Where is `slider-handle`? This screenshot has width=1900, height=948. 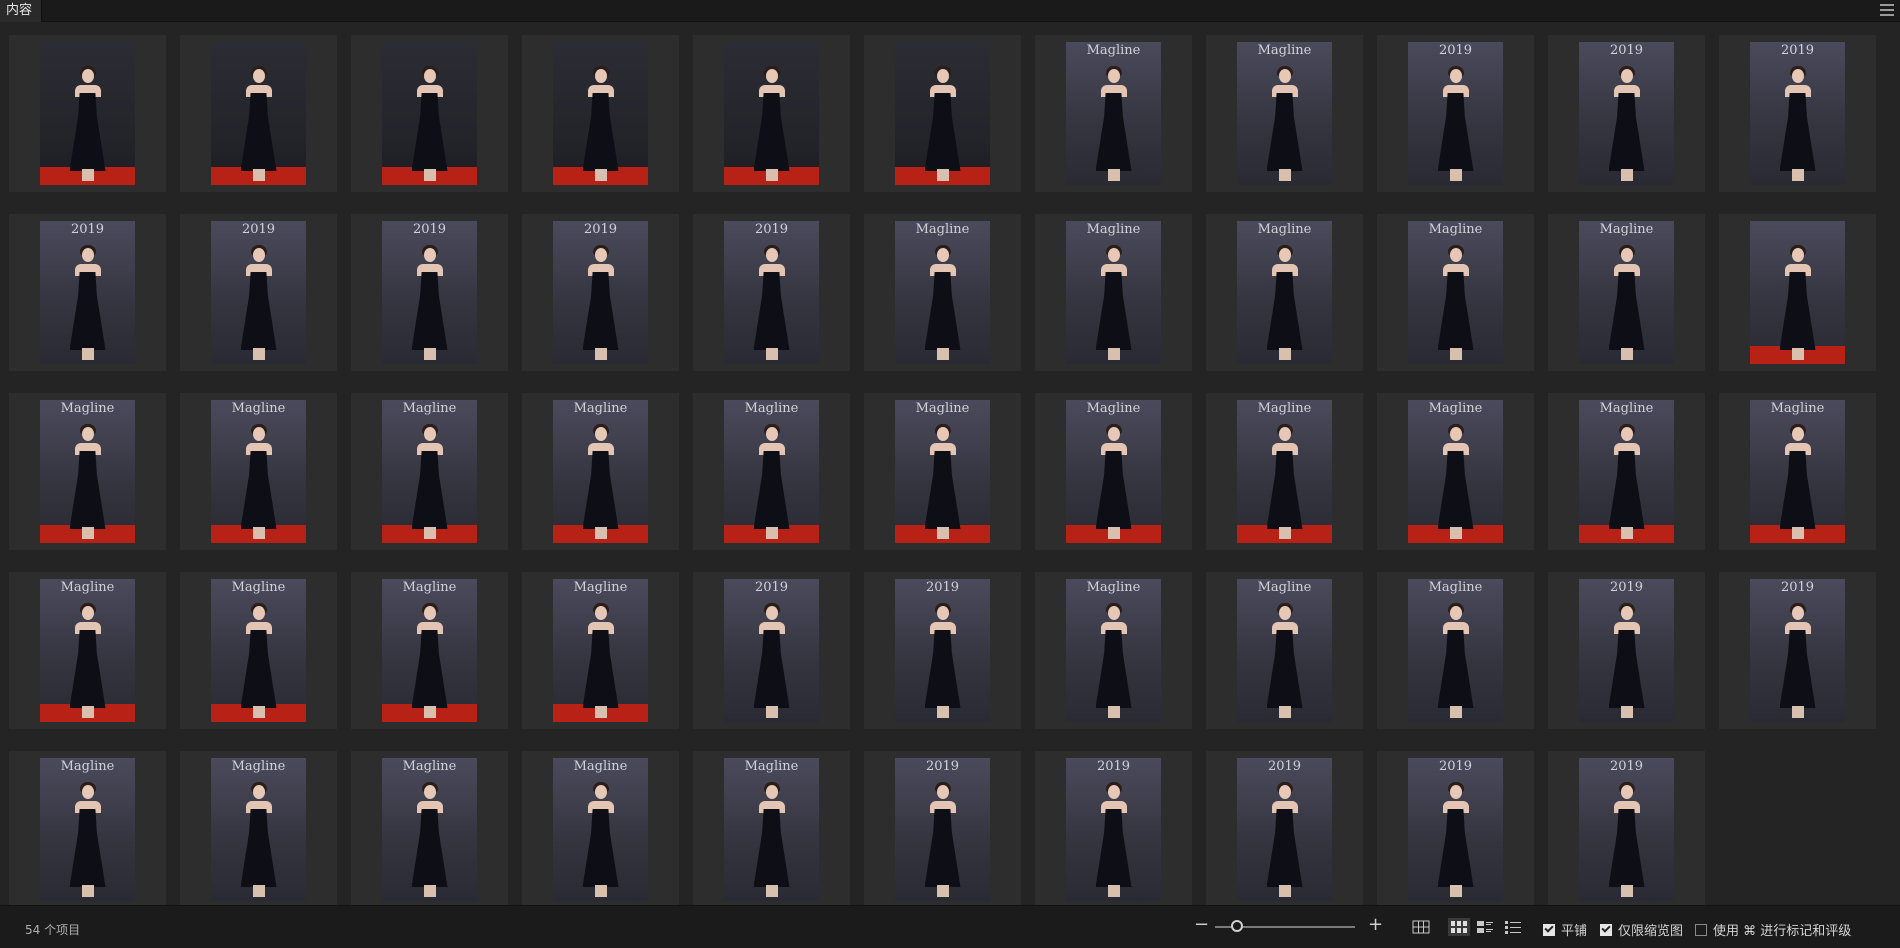 slider-handle is located at coordinates (1237, 926).